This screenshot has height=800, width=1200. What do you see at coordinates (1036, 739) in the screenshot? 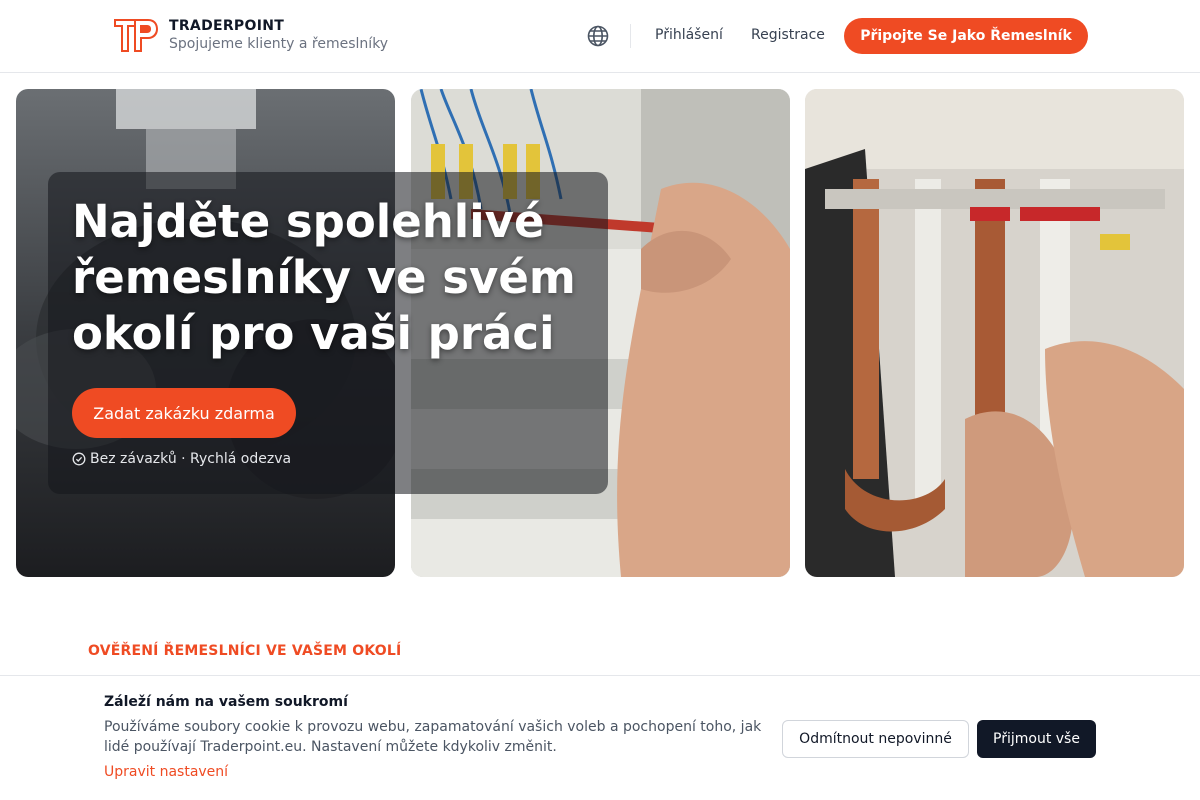
I see `accept-all-button: Přijmout vše` at bounding box center [1036, 739].